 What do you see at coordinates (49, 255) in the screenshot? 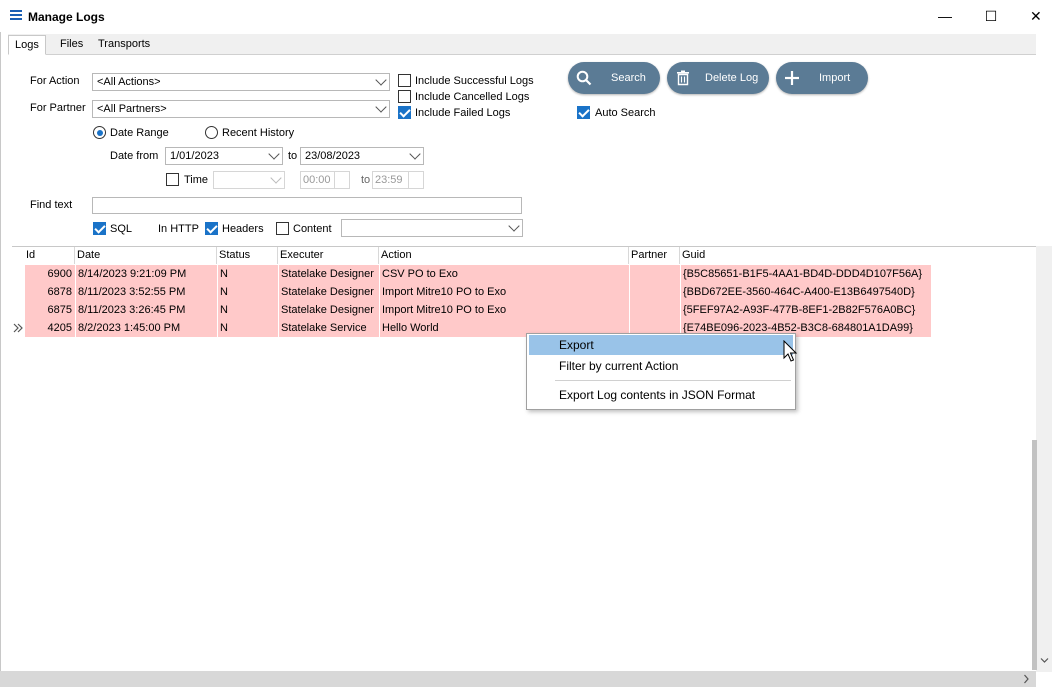
I see `column-header-id: Id` at bounding box center [49, 255].